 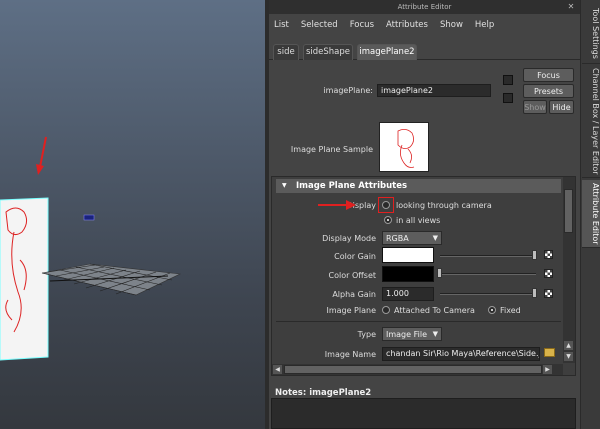 I want to click on type-label: Type, so click(x=366, y=334).